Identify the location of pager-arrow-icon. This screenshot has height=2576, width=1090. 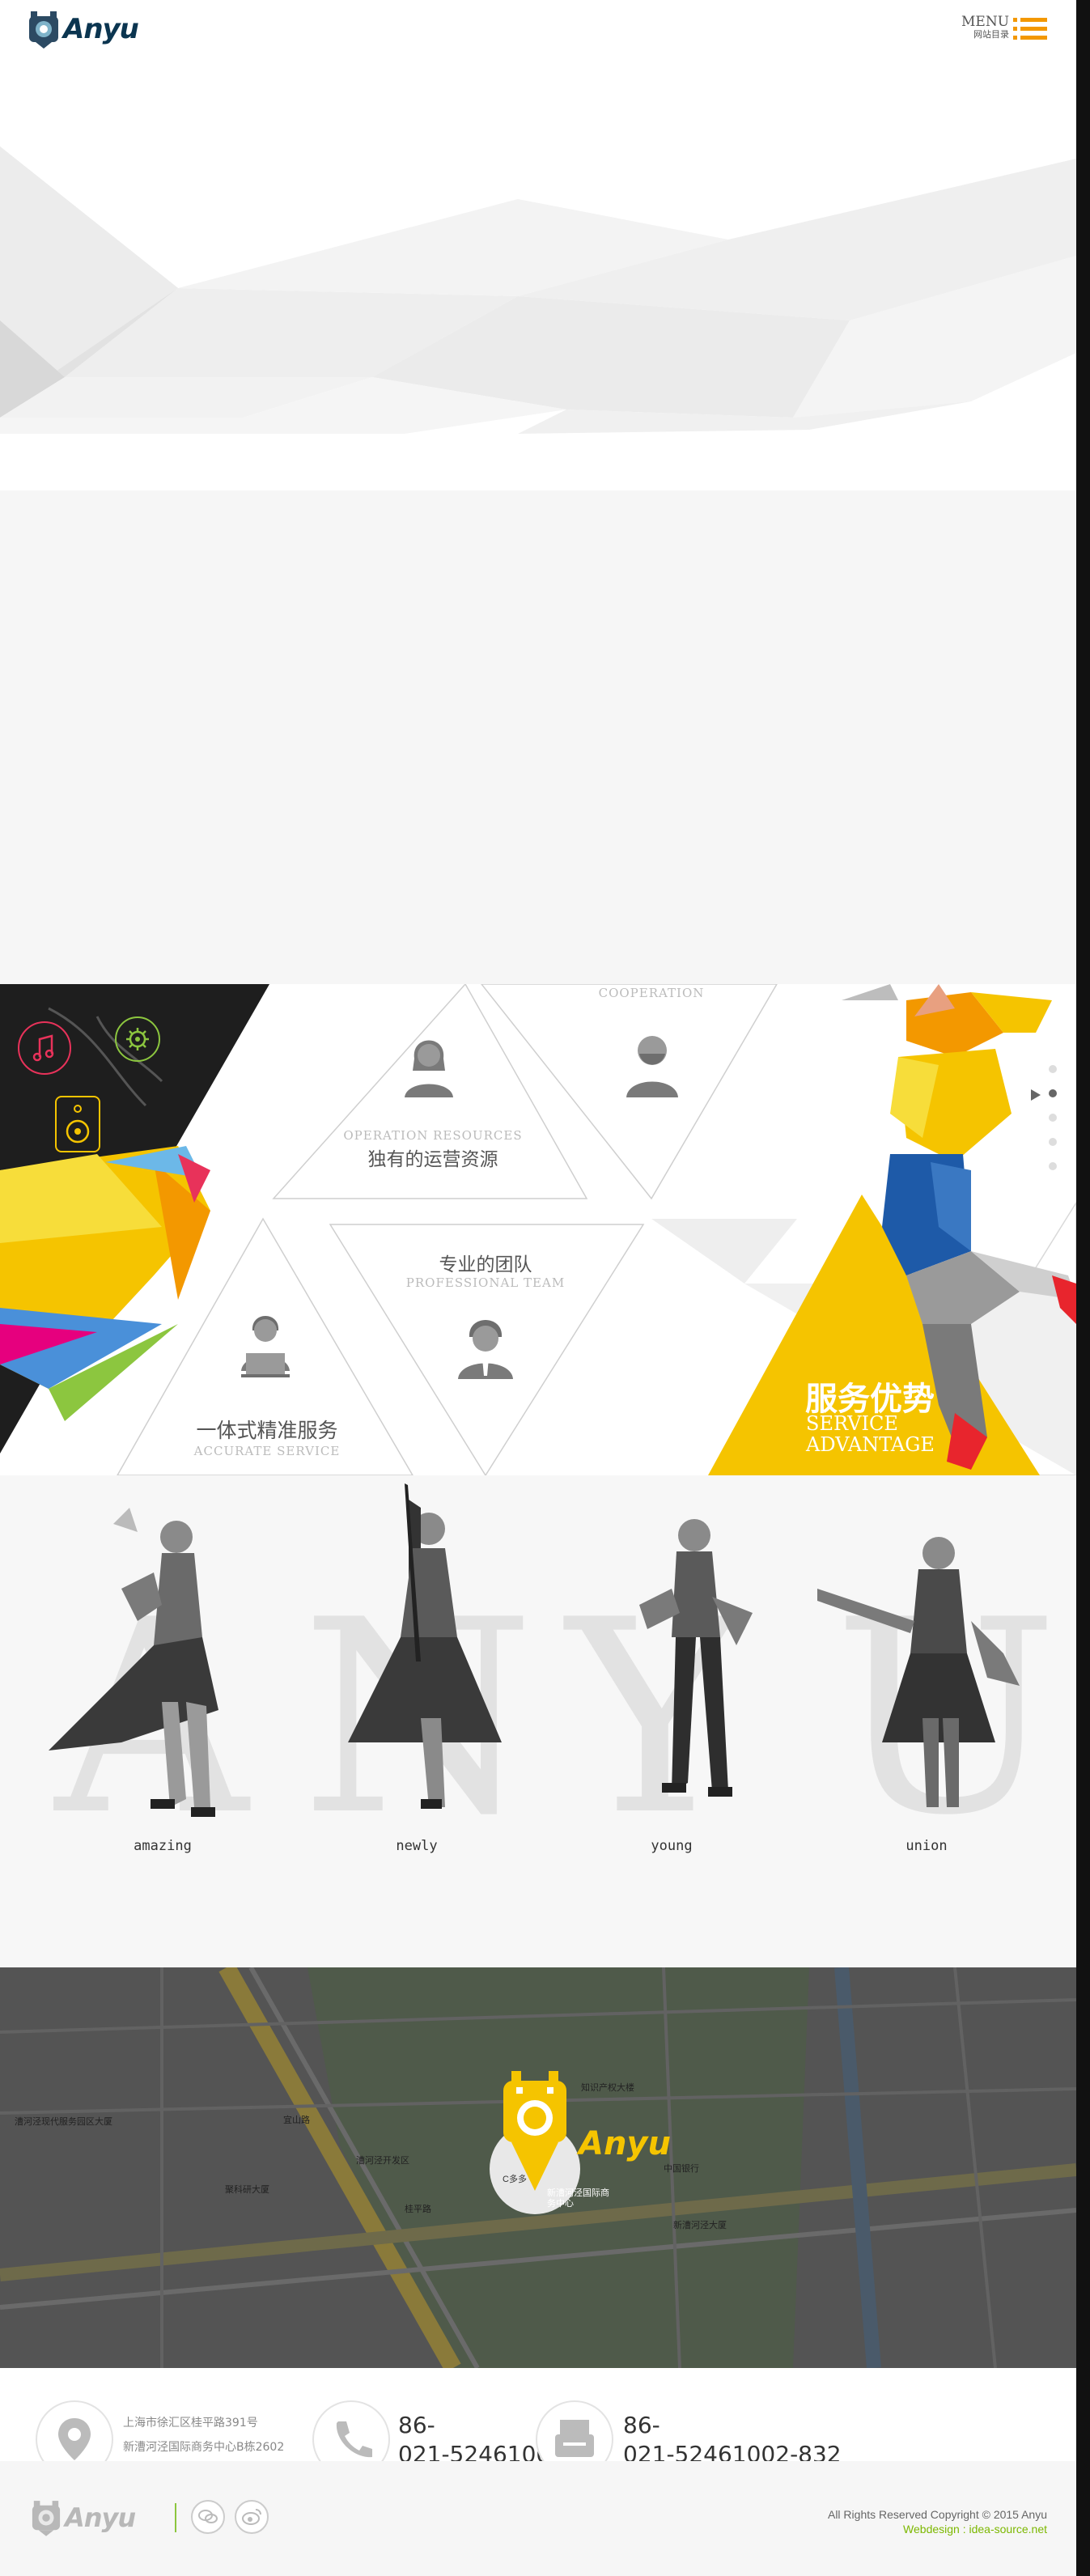
(1037, 1097).